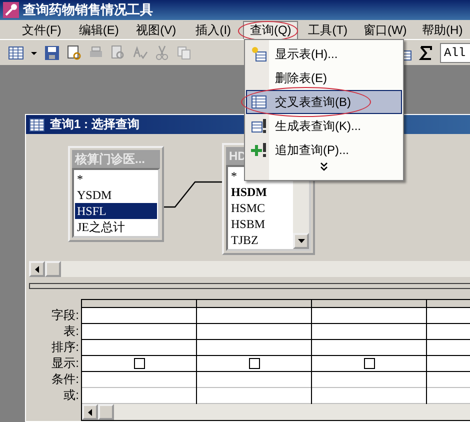 This screenshot has width=470, height=422. I want to click on top-values-field: All, so click(455, 52).